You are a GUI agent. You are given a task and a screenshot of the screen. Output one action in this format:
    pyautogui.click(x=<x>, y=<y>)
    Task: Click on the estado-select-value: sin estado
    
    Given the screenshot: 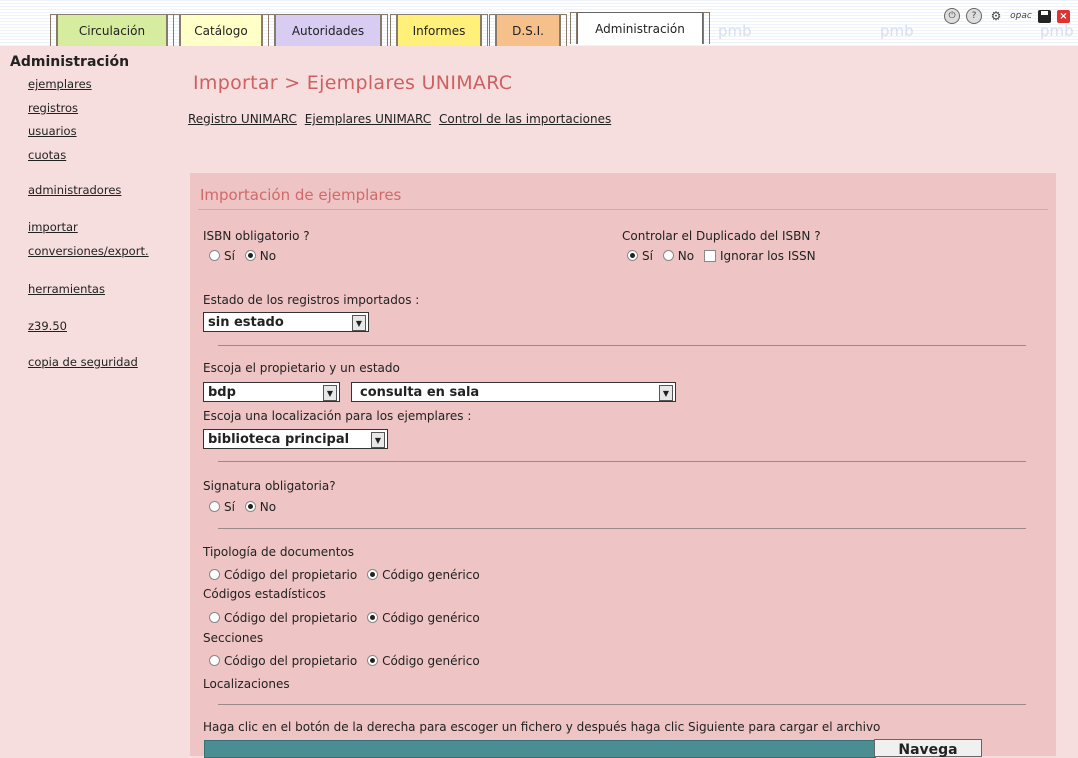 What is the action you would take?
    pyautogui.click(x=246, y=322)
    